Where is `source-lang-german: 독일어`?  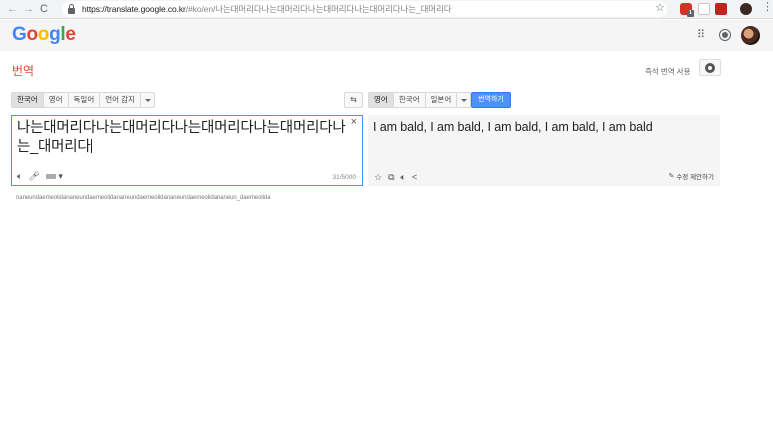
source-lang-german: 독일어 is located at coordinates (85, 100).